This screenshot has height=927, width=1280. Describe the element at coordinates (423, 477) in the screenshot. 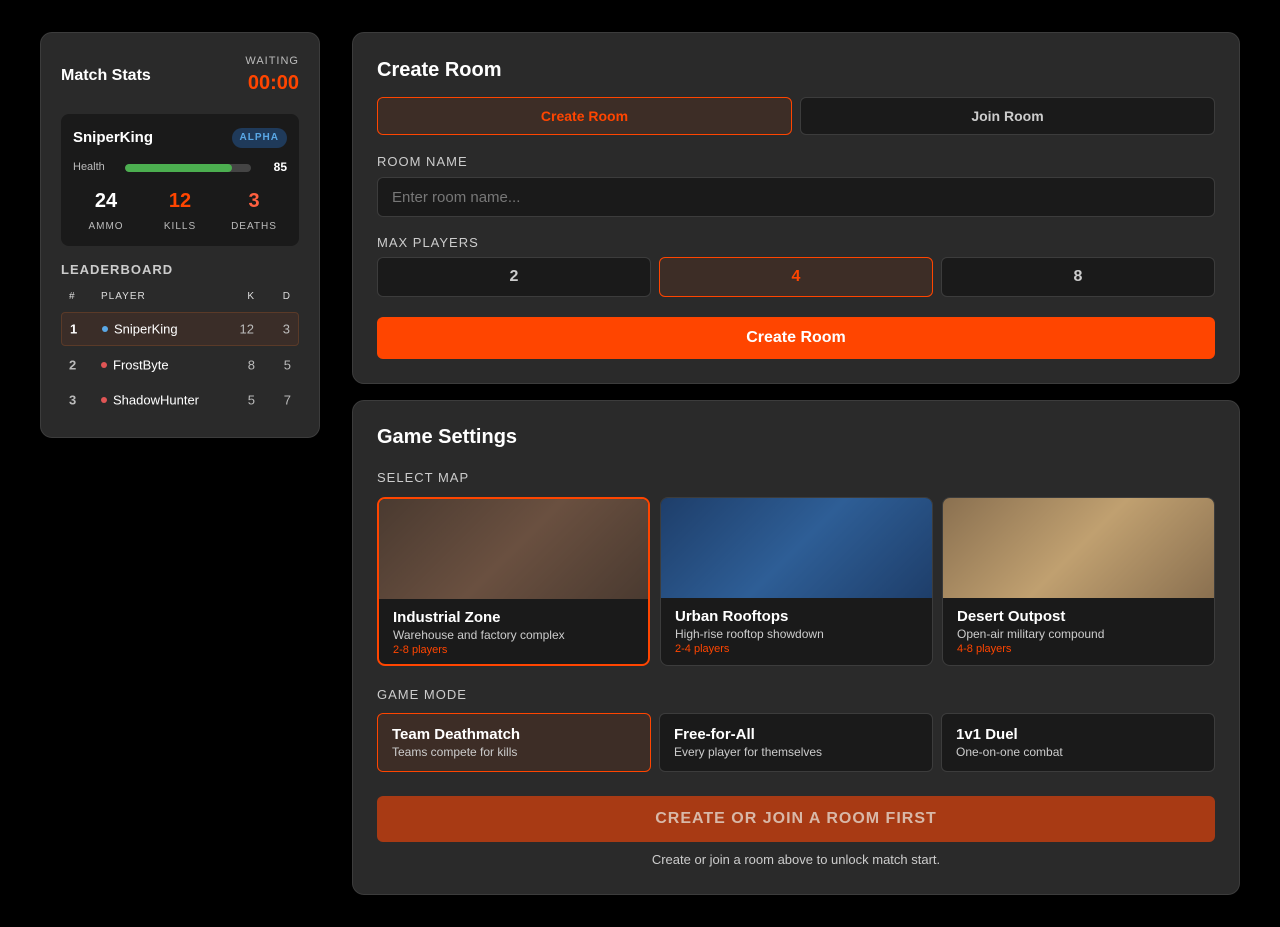

I see `select-map-label: SELECT MAP` at that location.